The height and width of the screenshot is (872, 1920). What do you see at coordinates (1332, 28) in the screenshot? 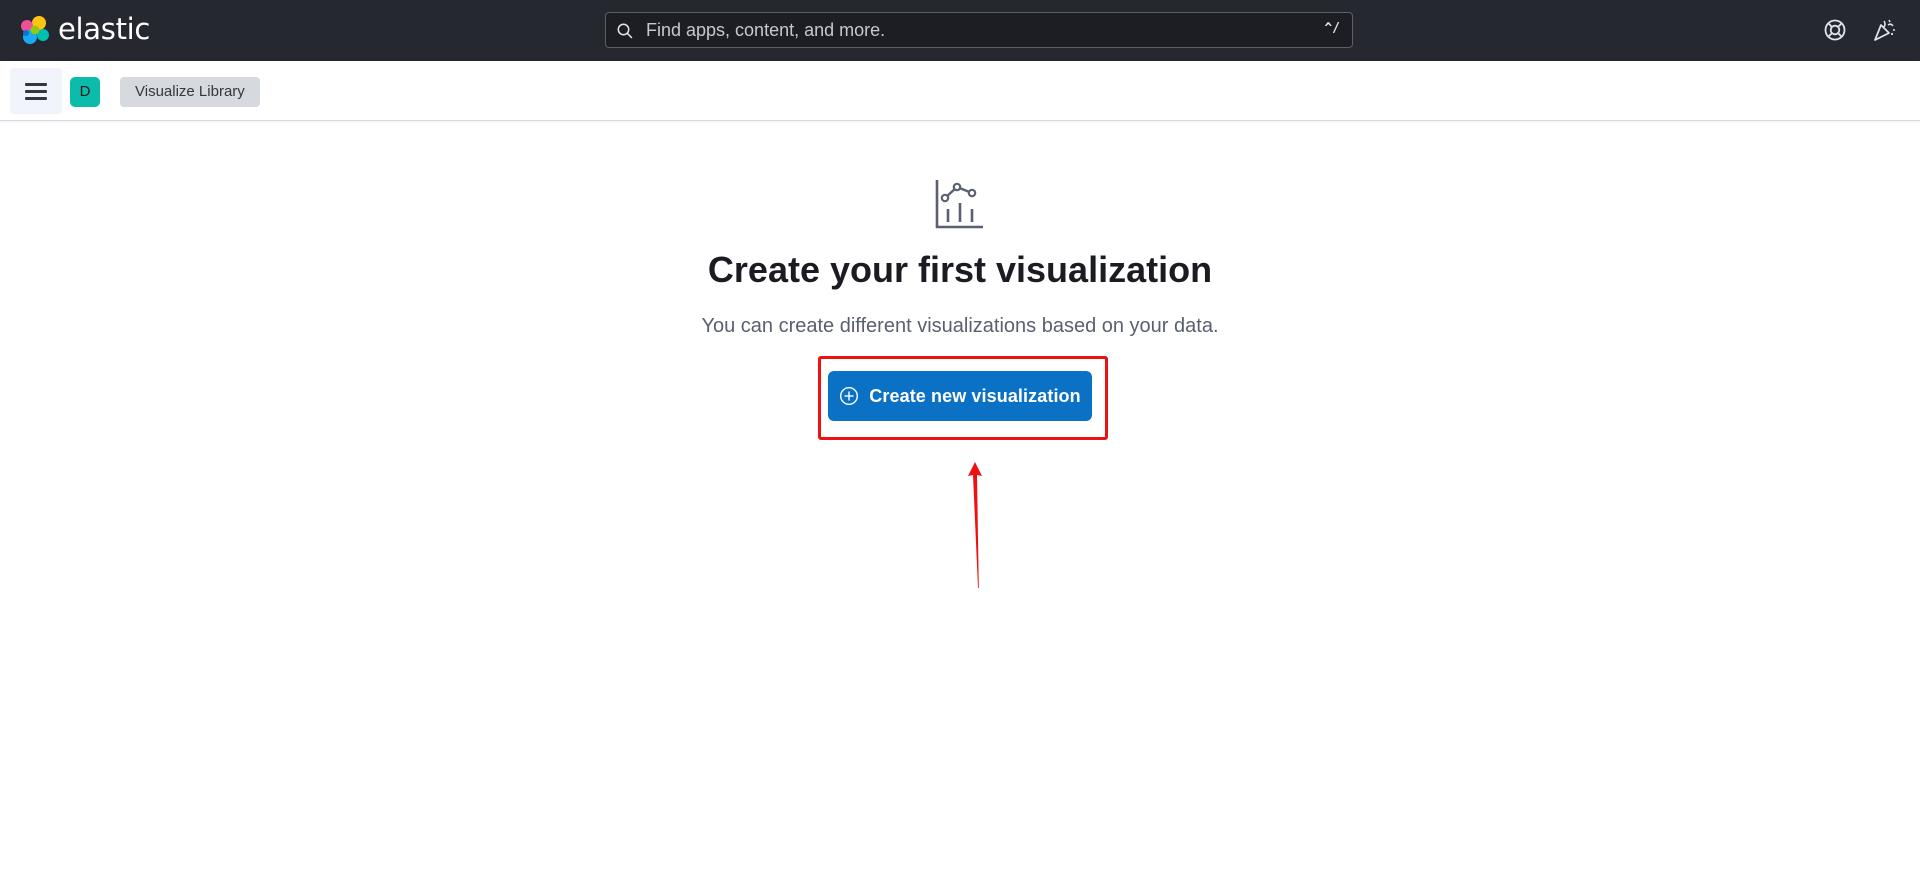
I see `search-shortcut-hint: ^/` at bounding box center [1332, 28].